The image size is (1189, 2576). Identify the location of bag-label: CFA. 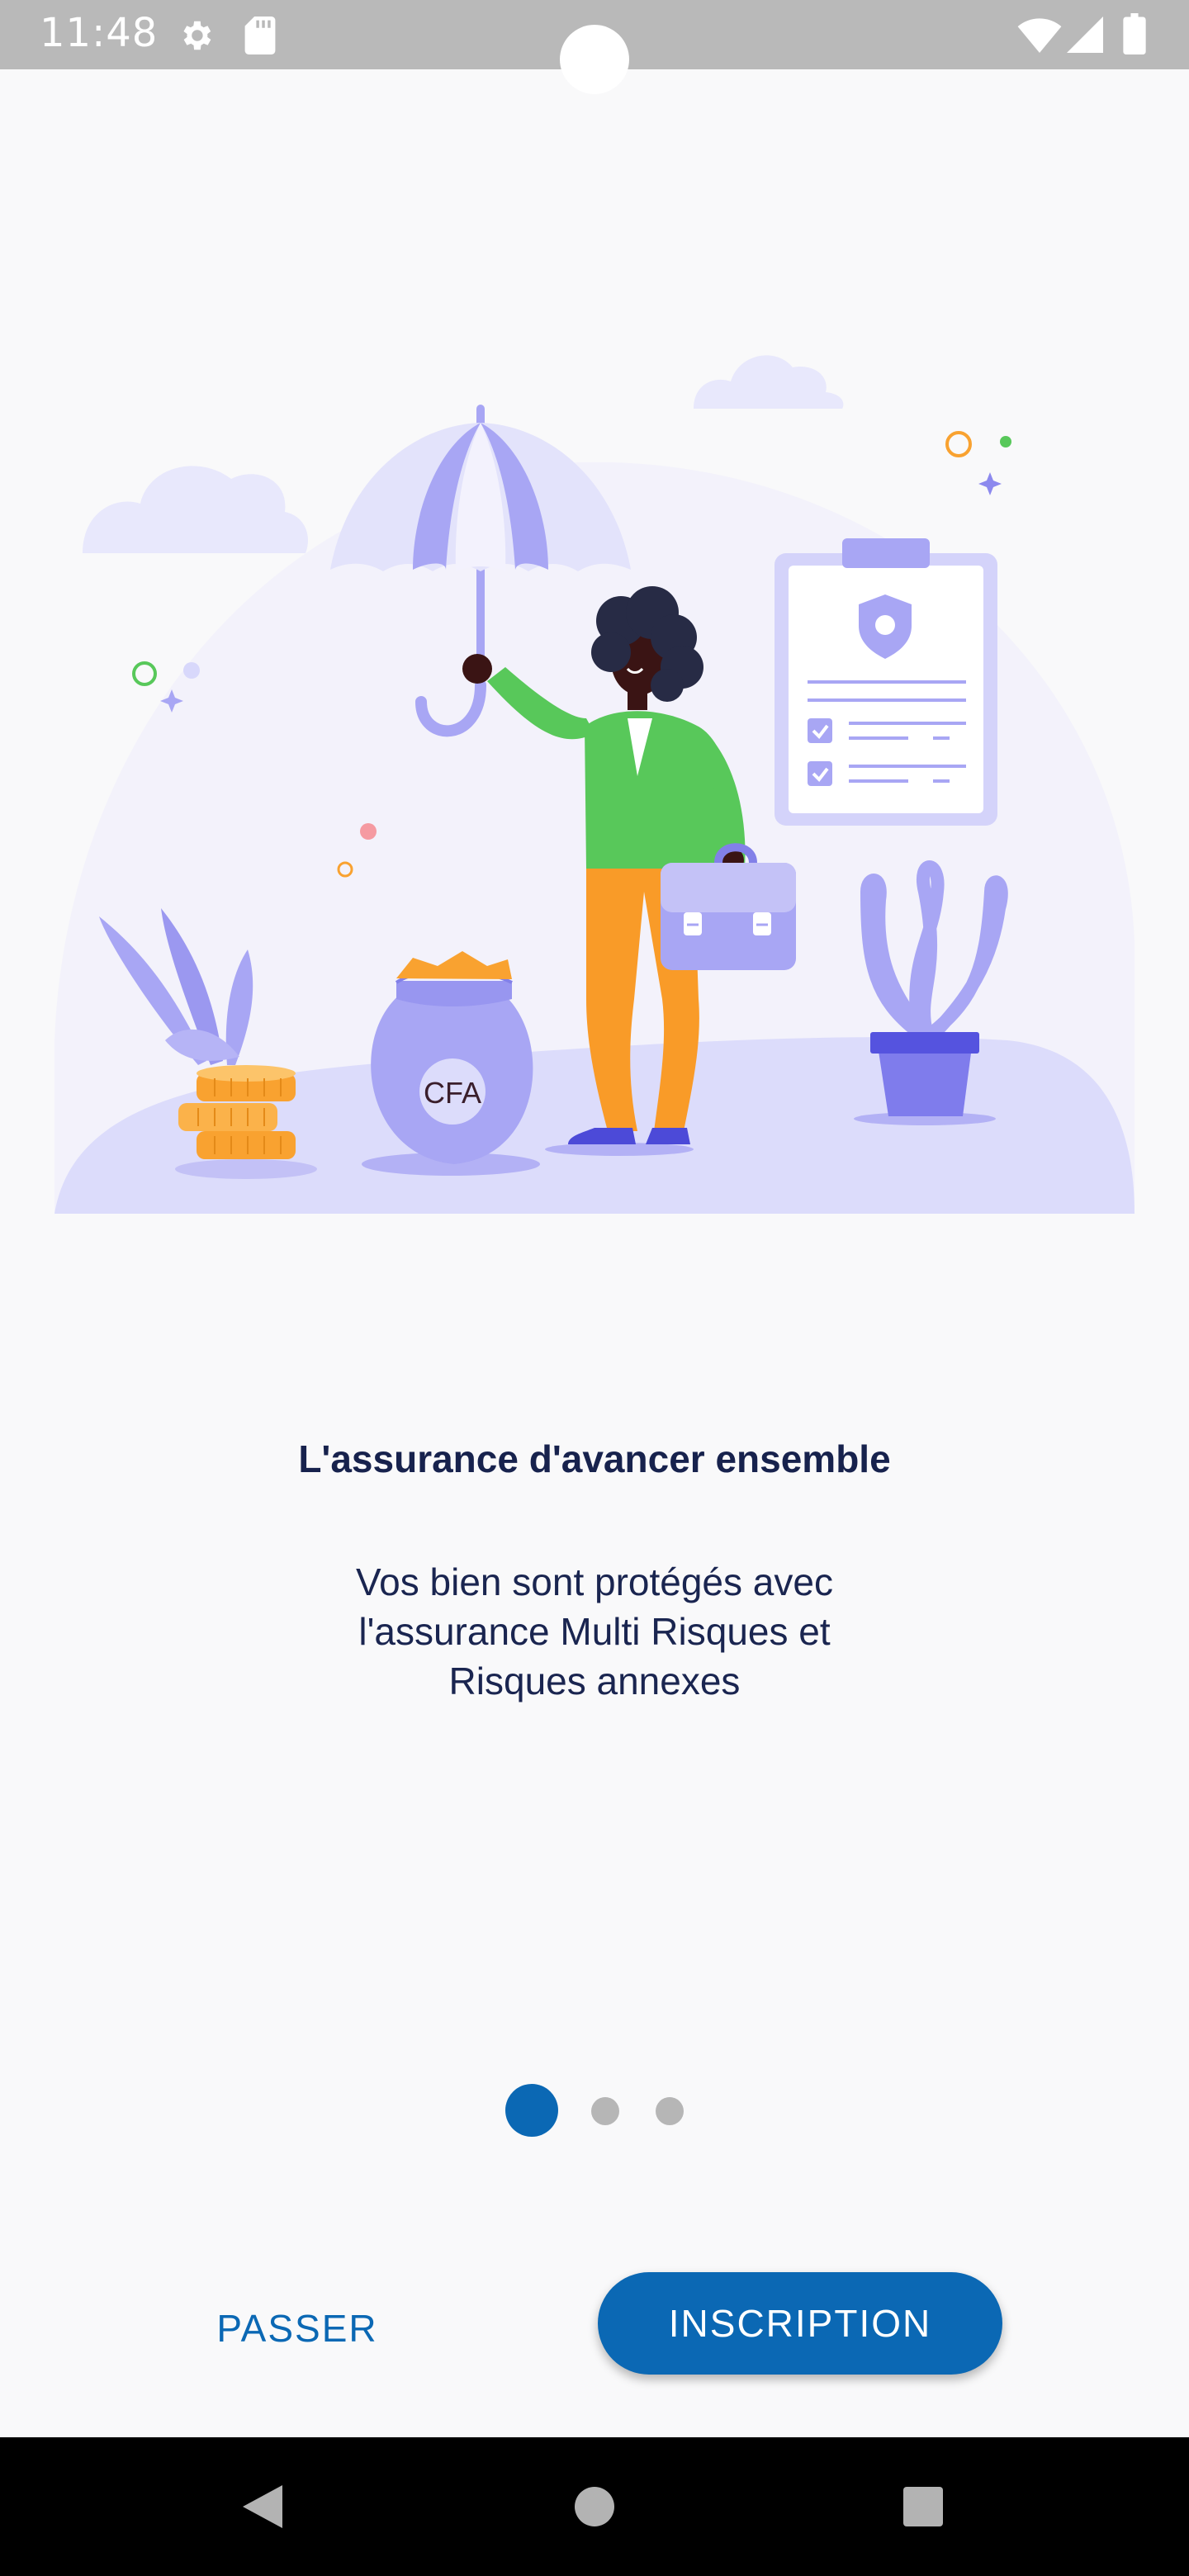
(452, 1093).